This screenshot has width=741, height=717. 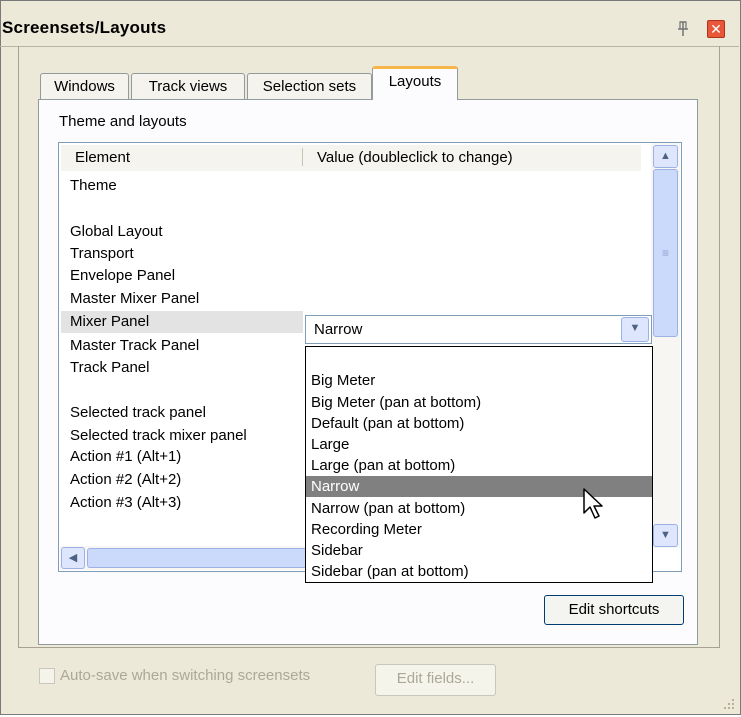 I want to click on column-divider, so click(x=302, y=157).